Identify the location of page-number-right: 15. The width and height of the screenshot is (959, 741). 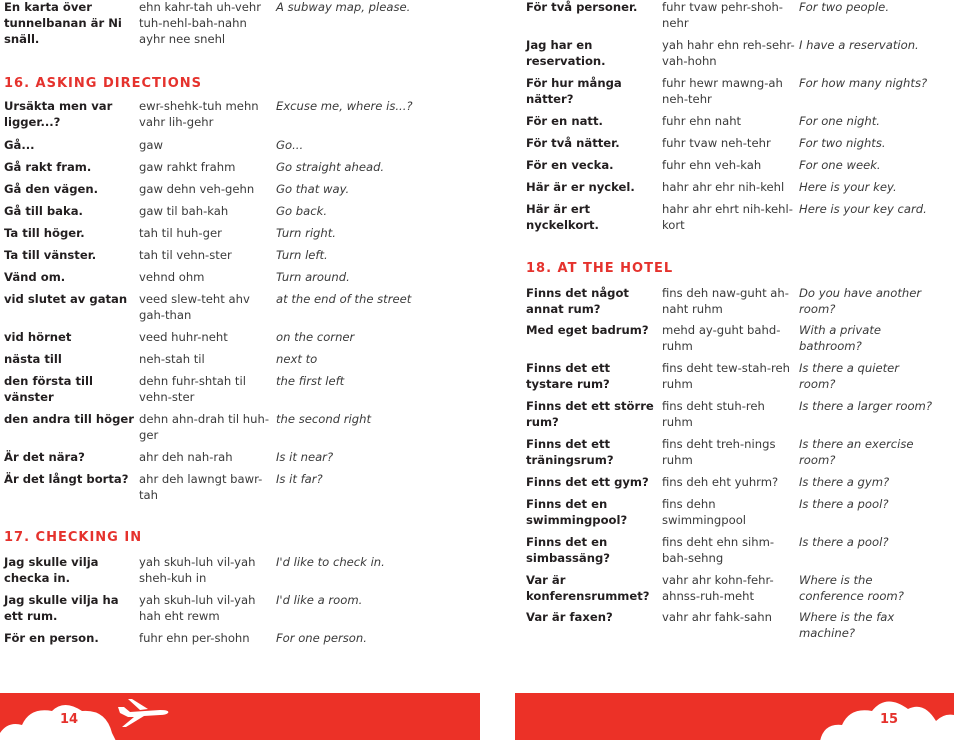
(889, 719).